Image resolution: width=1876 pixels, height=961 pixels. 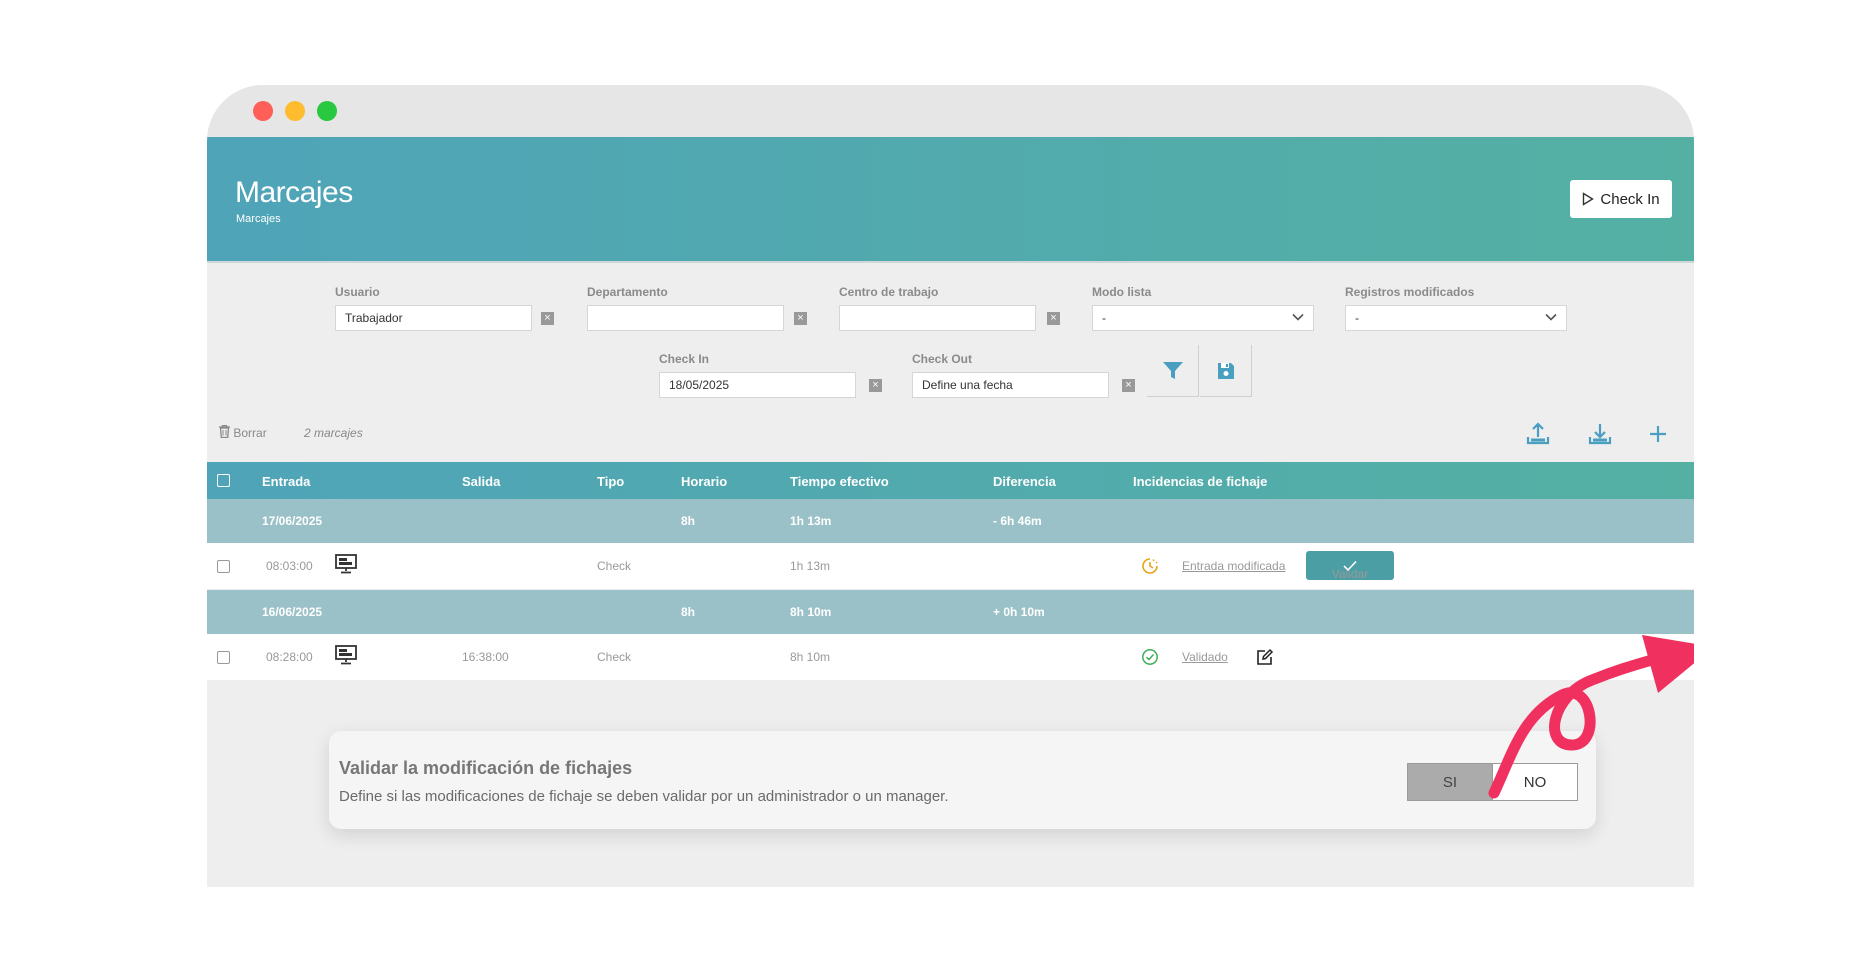 What do you see at coordinates (485, 657) in the screenshot?
I see `row-salida: 16:38:00` at bounding box center [485, 657].